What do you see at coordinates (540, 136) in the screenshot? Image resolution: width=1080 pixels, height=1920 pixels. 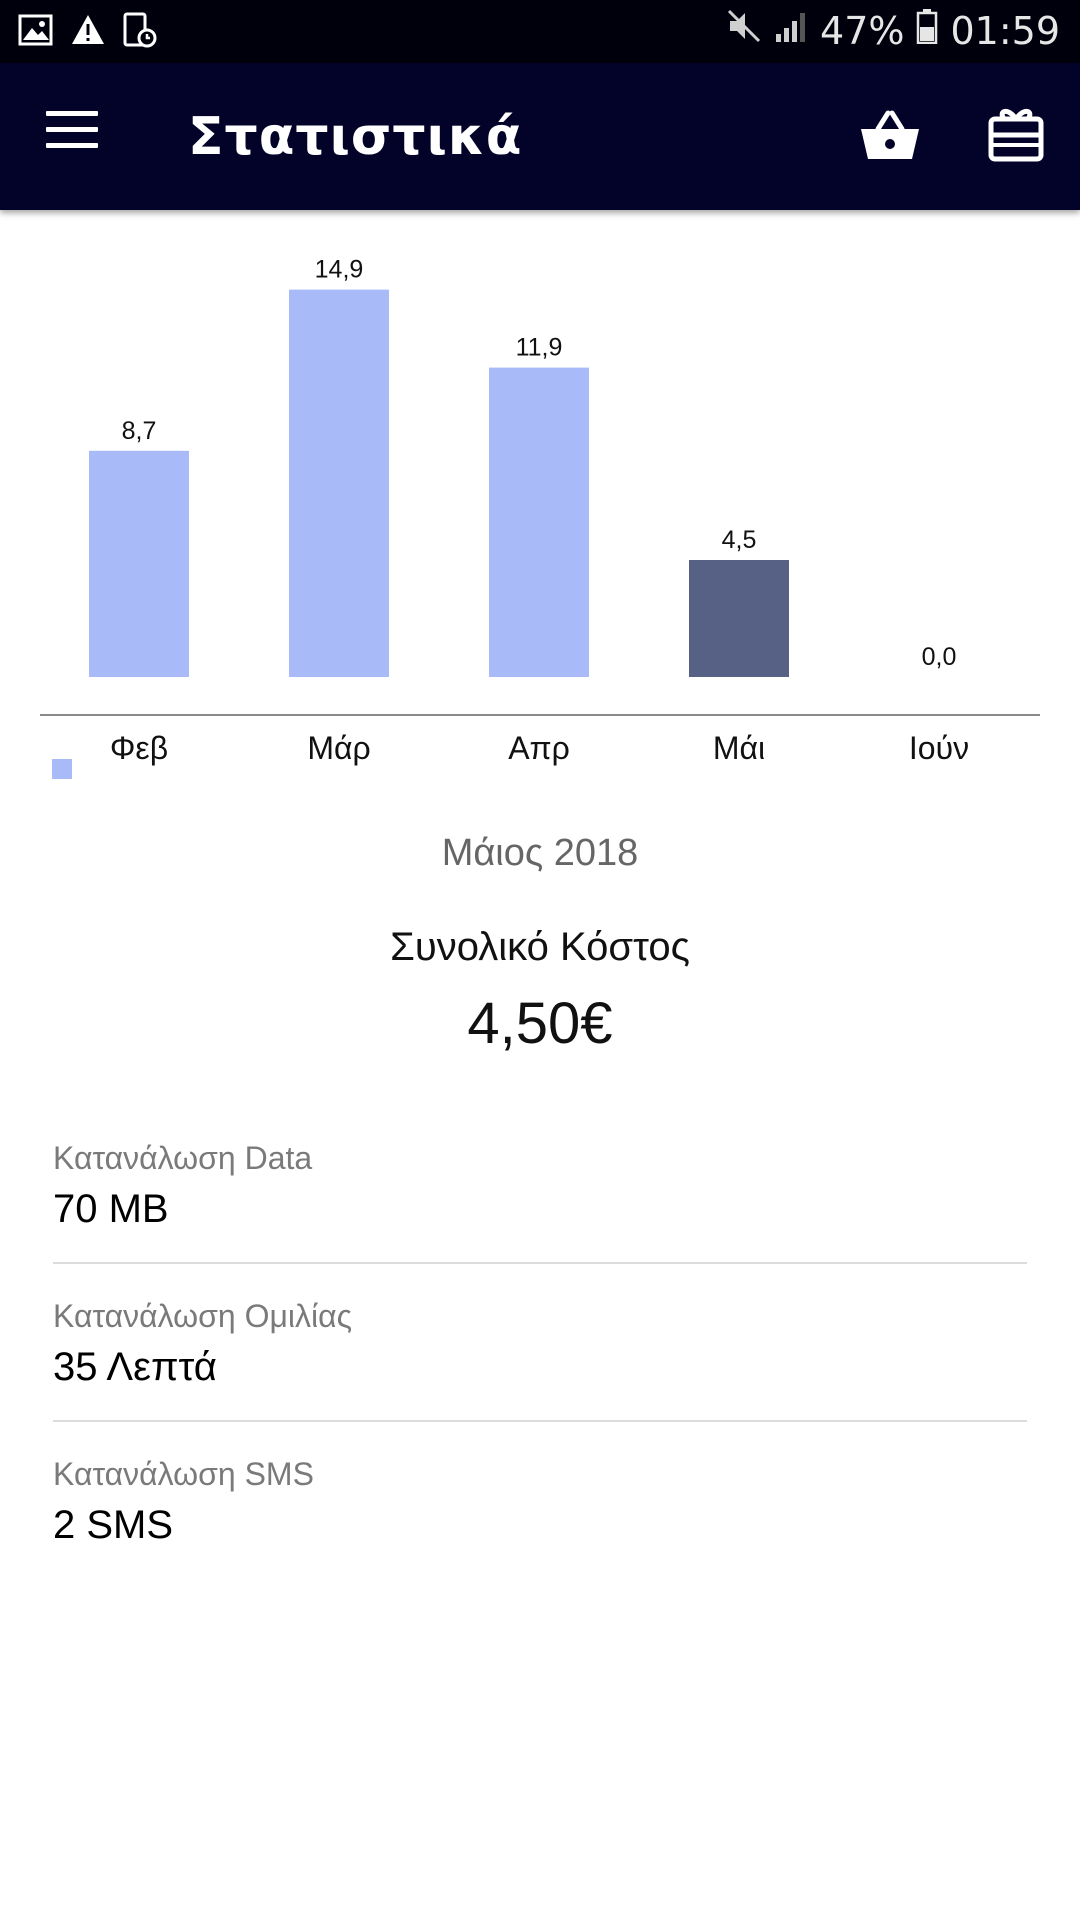 I see `app-bar: Στατιστικά` at bounding box center [540, 136].